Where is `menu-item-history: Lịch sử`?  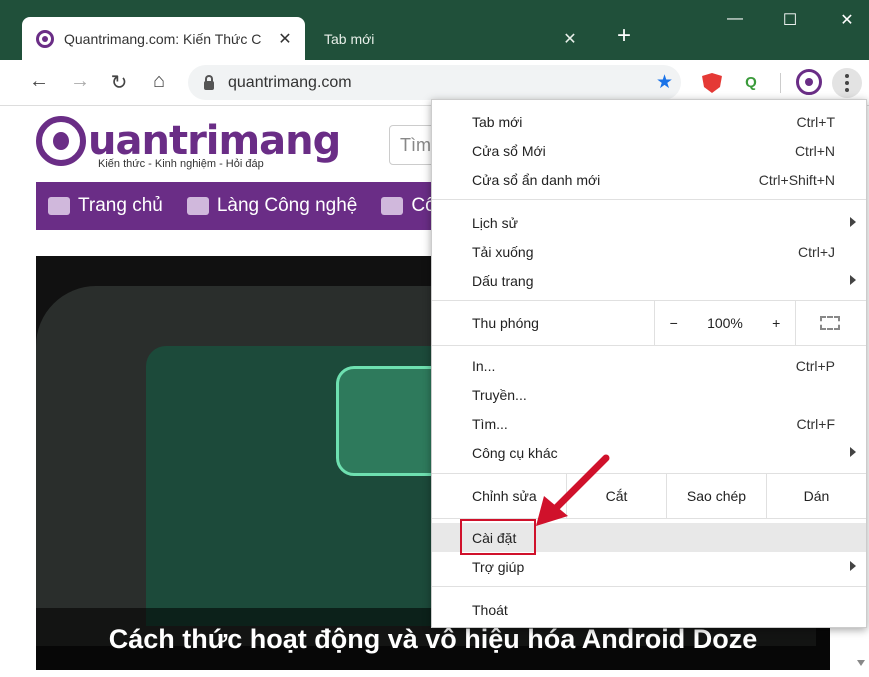 menu-item-history: Lịch sử is located at coordinates (649, 222).